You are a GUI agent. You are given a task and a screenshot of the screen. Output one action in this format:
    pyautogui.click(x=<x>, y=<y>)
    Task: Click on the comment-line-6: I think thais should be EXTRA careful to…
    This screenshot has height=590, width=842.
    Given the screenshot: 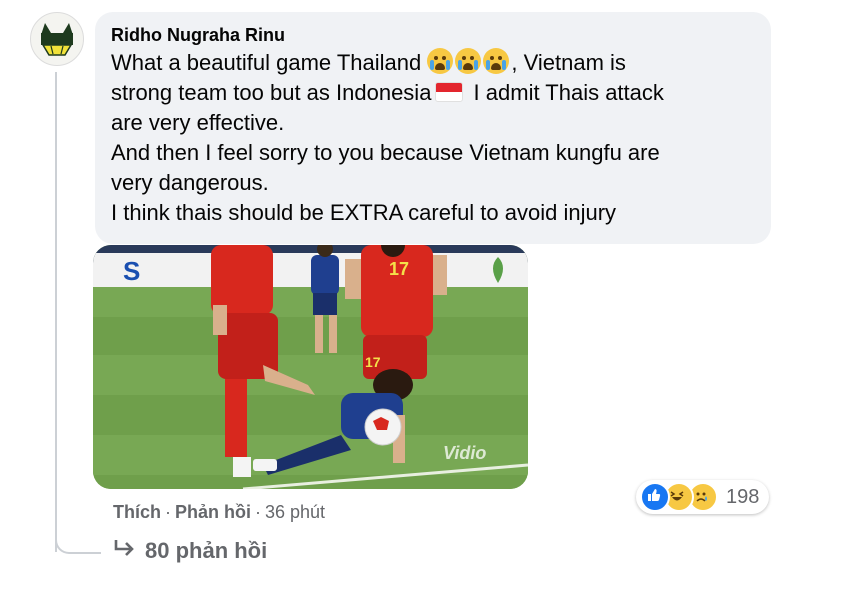 What is the action you would take?
    pyautogui.click(x=364, y=212)
    